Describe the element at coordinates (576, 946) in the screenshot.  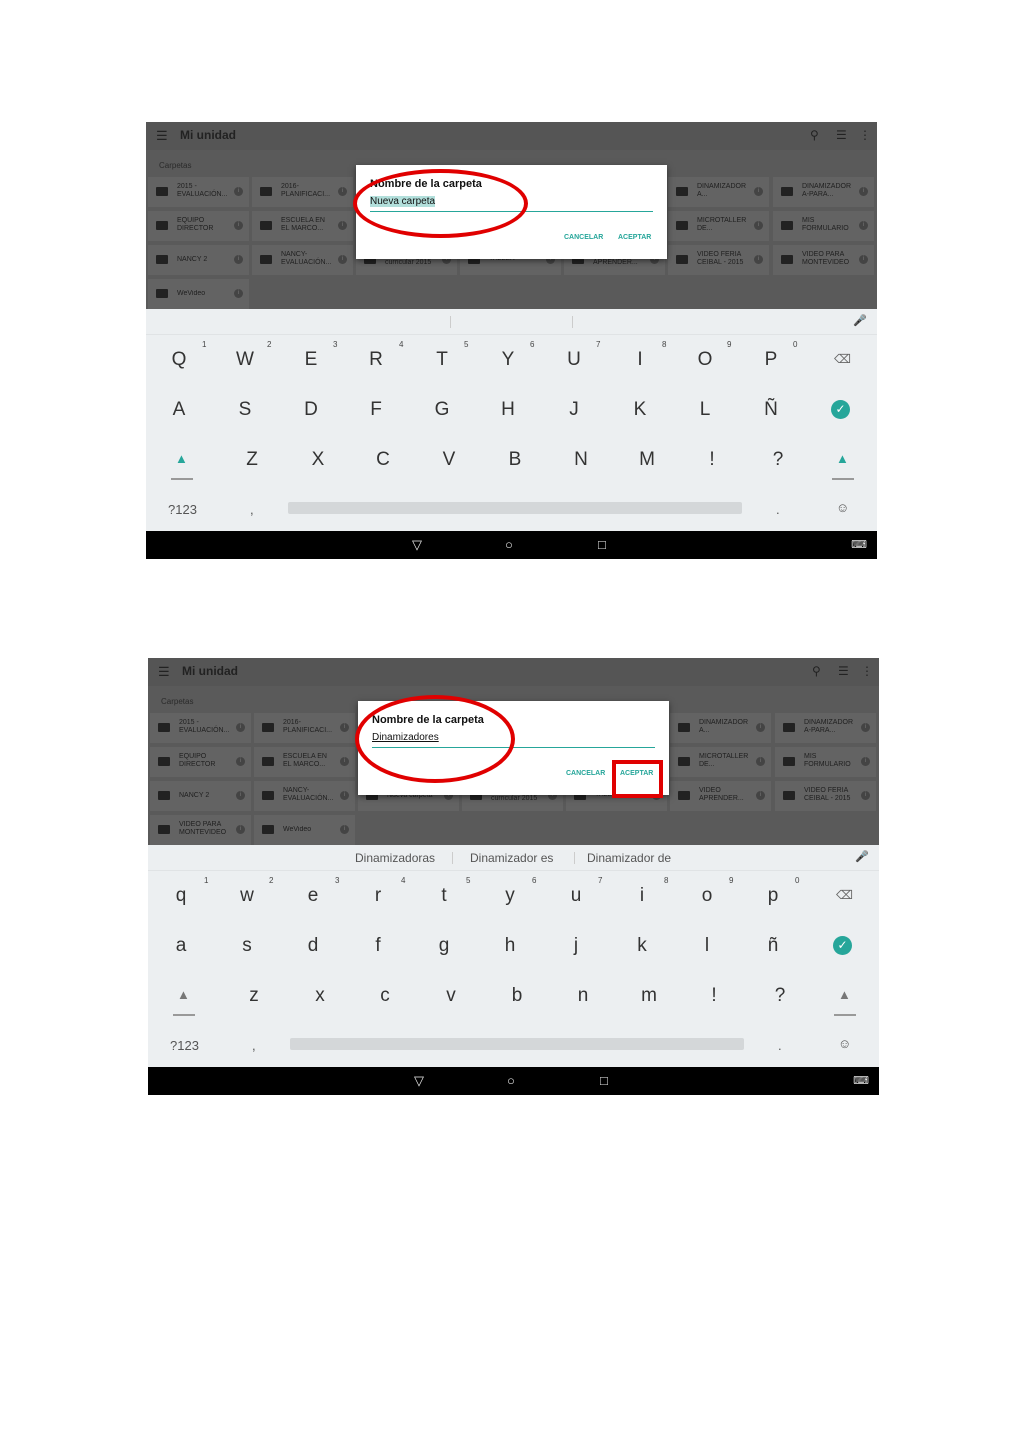
I see `key-j: j` at that location.